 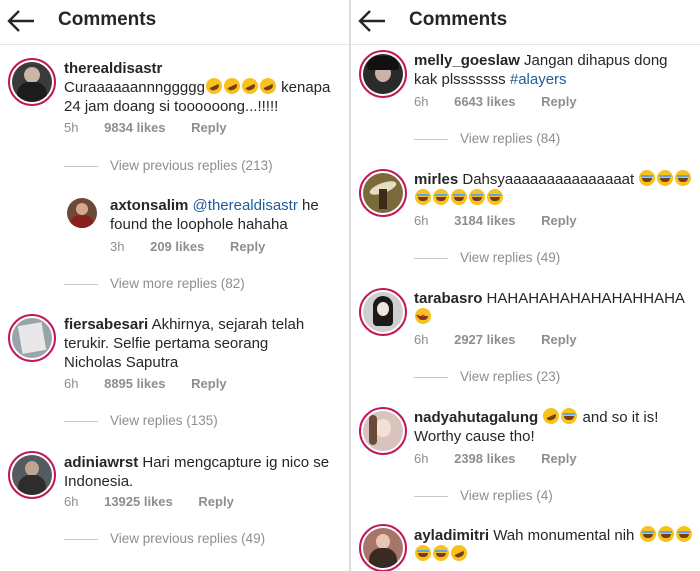 I want to click on comment-meta: 3h 209 likes Reply, so click(x=198, y=246).